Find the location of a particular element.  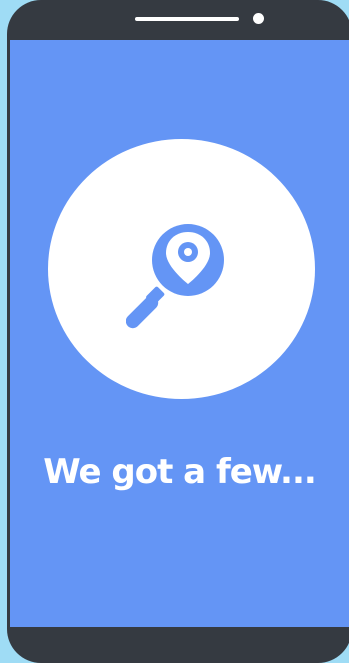

speaker-slot is located at coordinates (187, 19).